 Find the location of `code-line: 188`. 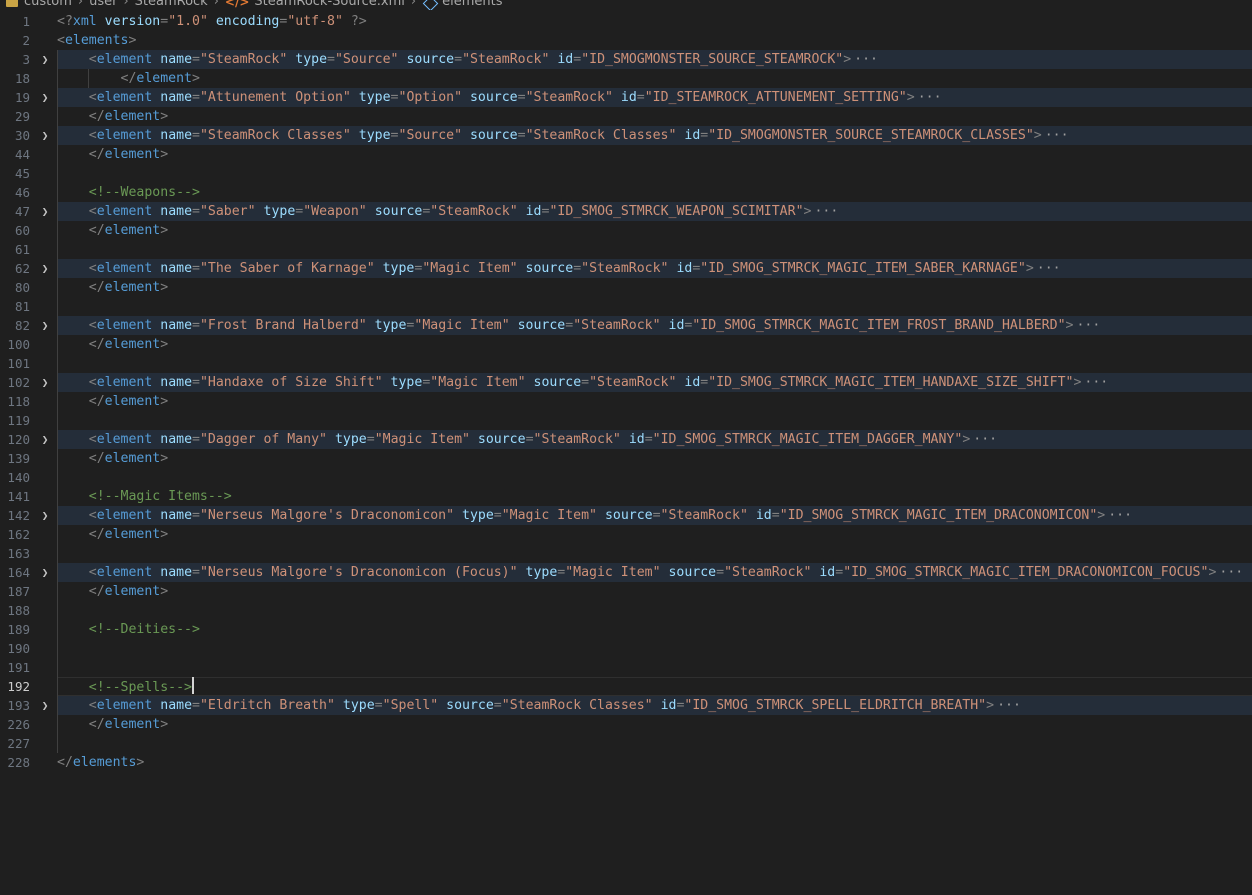

code-line: 188 is located at coordinates (626, 610).